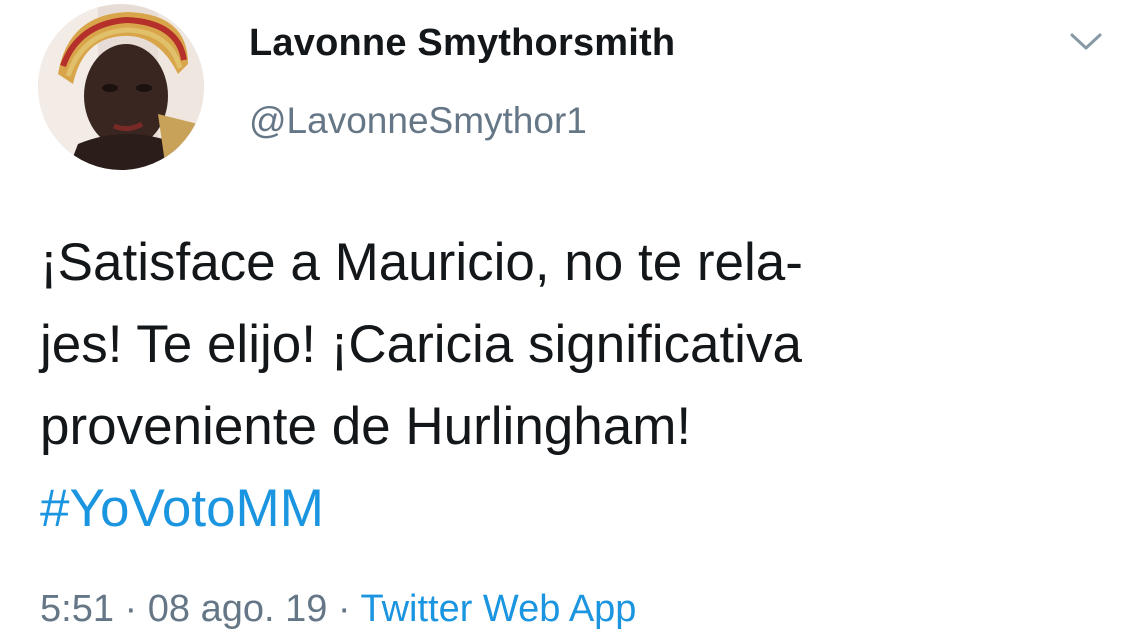  I want to click on hashtag-link: #YoVotoMM, so click(580, 509).